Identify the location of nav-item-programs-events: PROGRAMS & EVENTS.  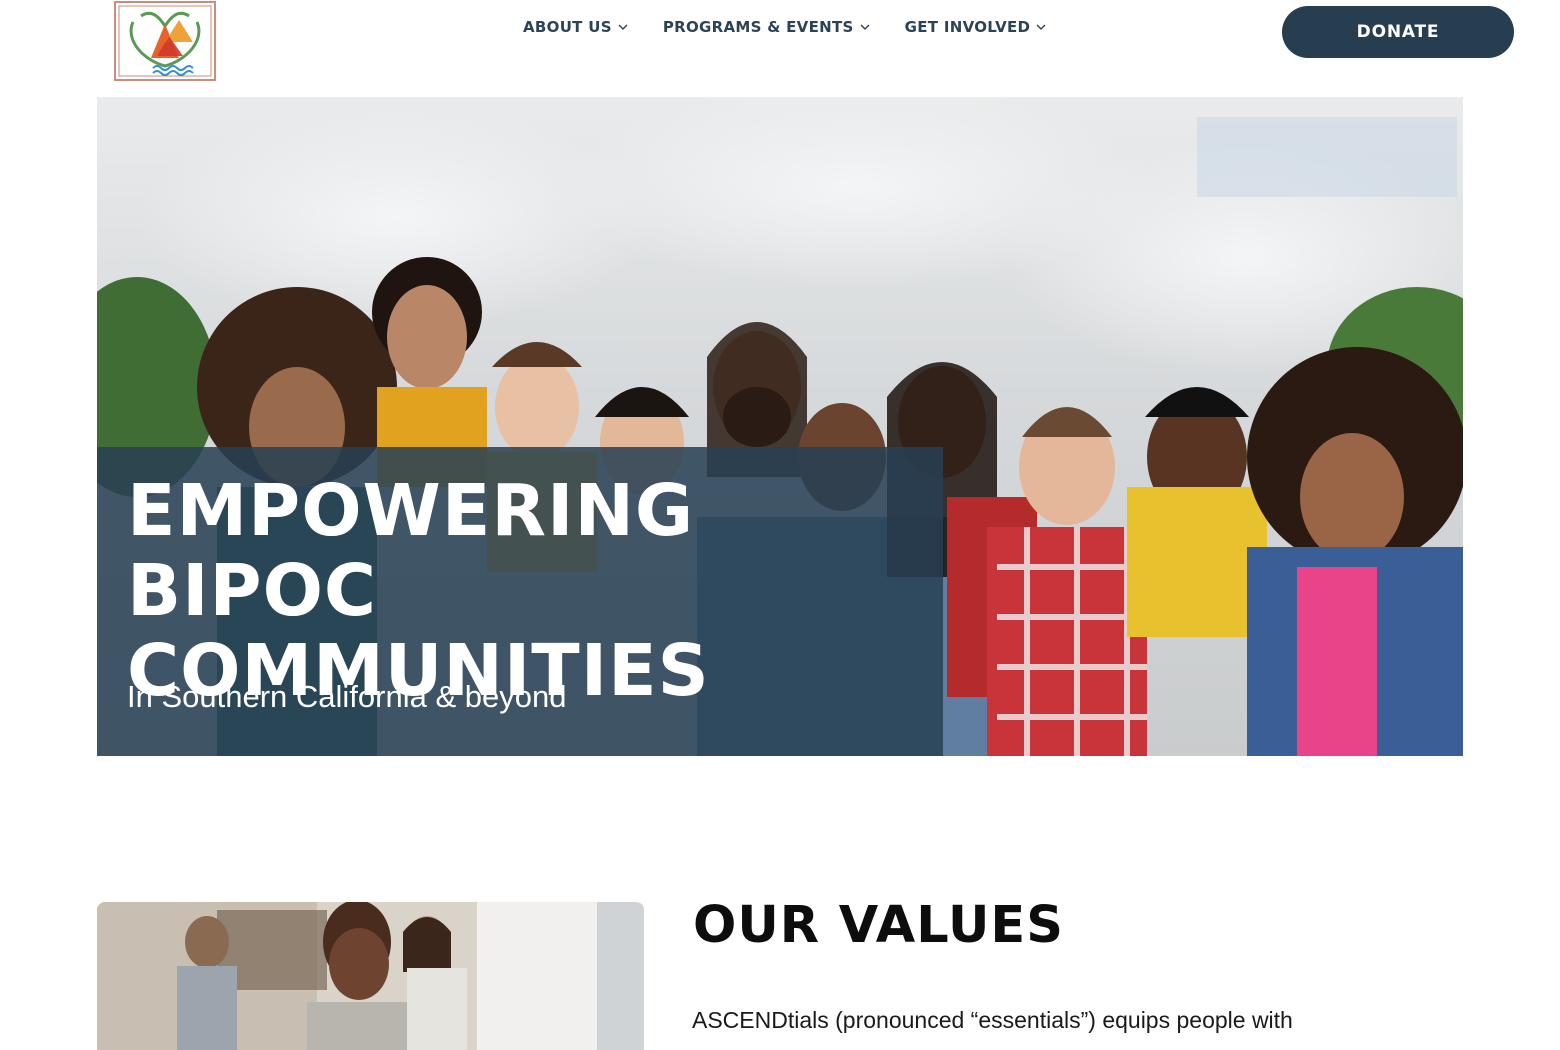
(767, 27).